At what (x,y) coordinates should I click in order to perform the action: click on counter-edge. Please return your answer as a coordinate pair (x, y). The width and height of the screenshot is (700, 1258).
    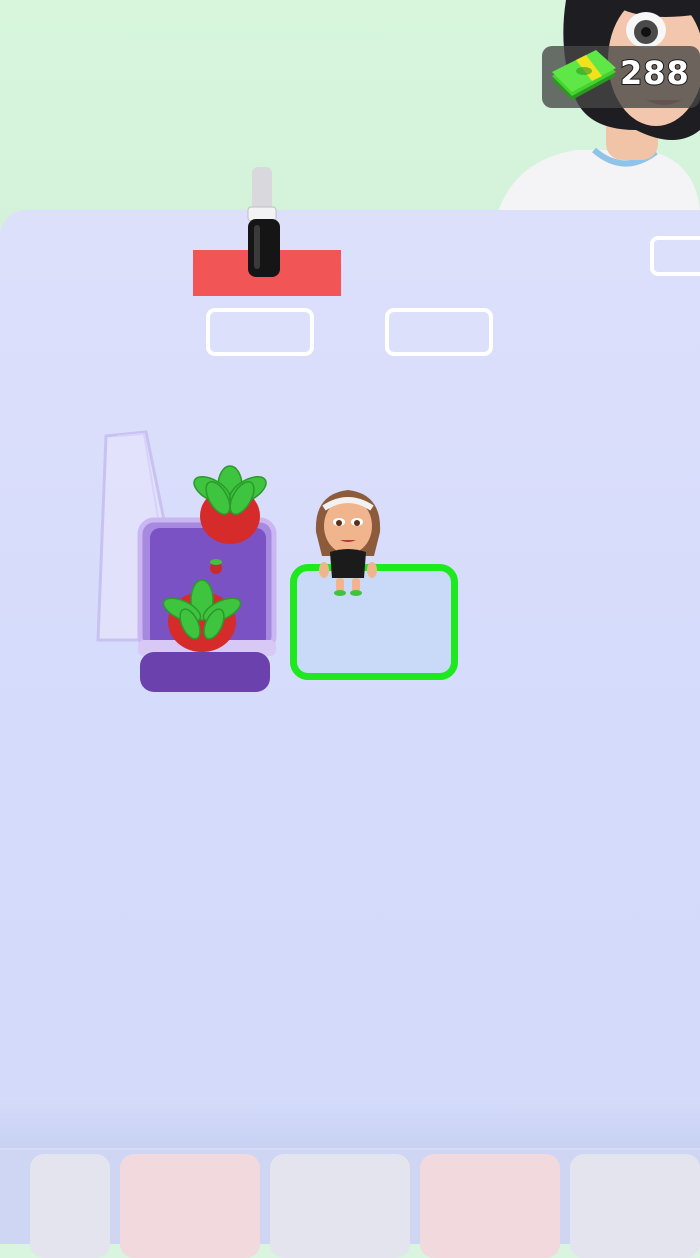
    Looking at the image, I should click on (350, 1123).